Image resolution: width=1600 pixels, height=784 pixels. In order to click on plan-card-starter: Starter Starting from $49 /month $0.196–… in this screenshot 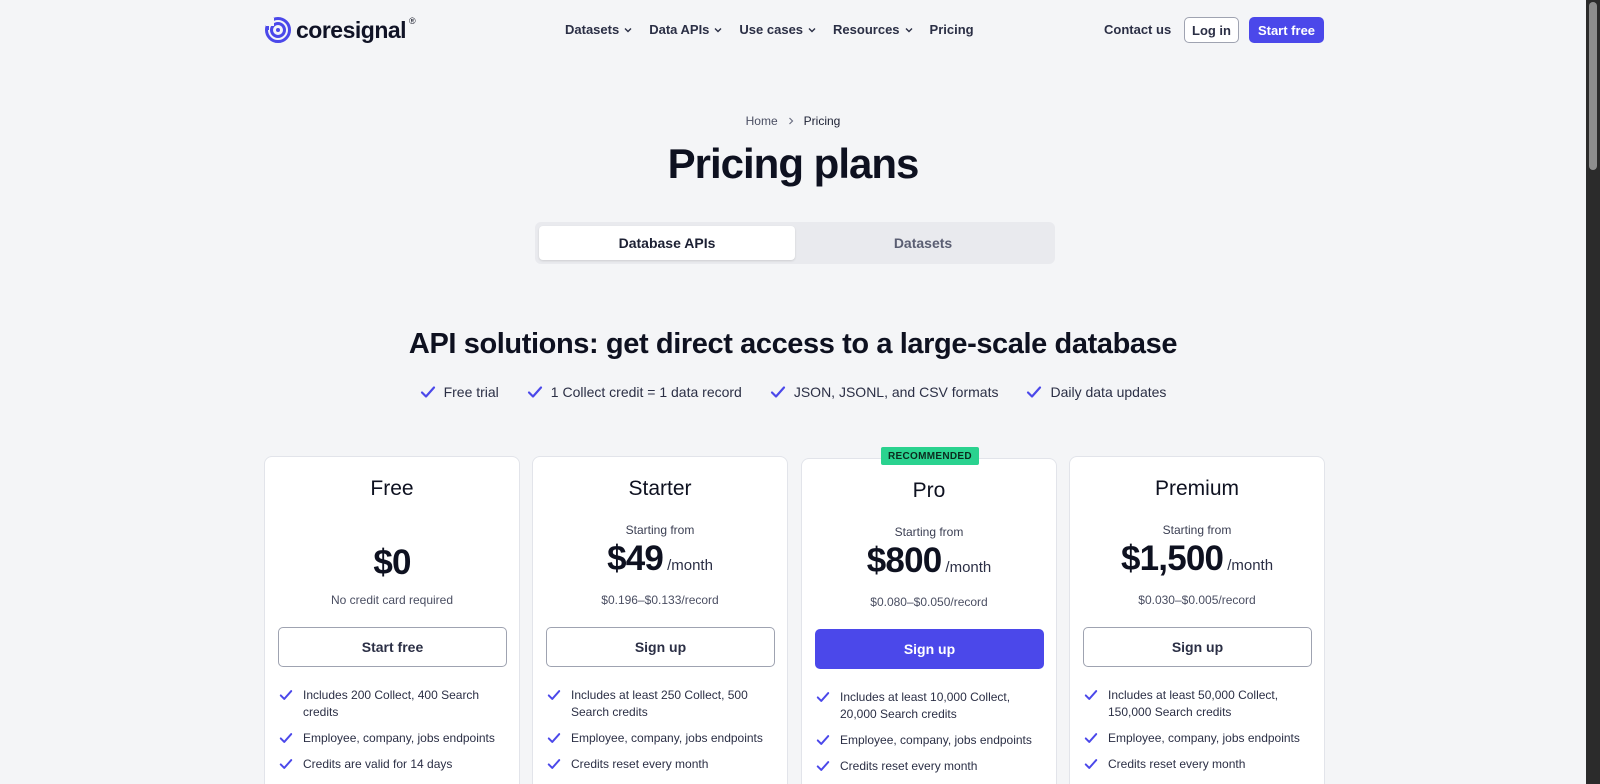, I will do `click(660, 620)`.